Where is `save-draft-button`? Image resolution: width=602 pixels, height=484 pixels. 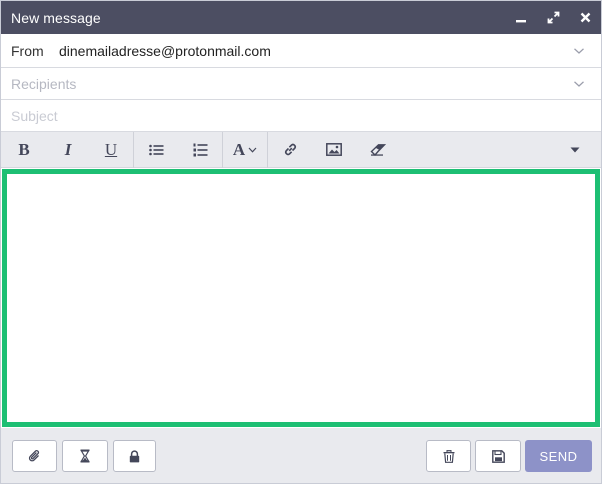 save-draft-button is located at coordinates (498, 456).